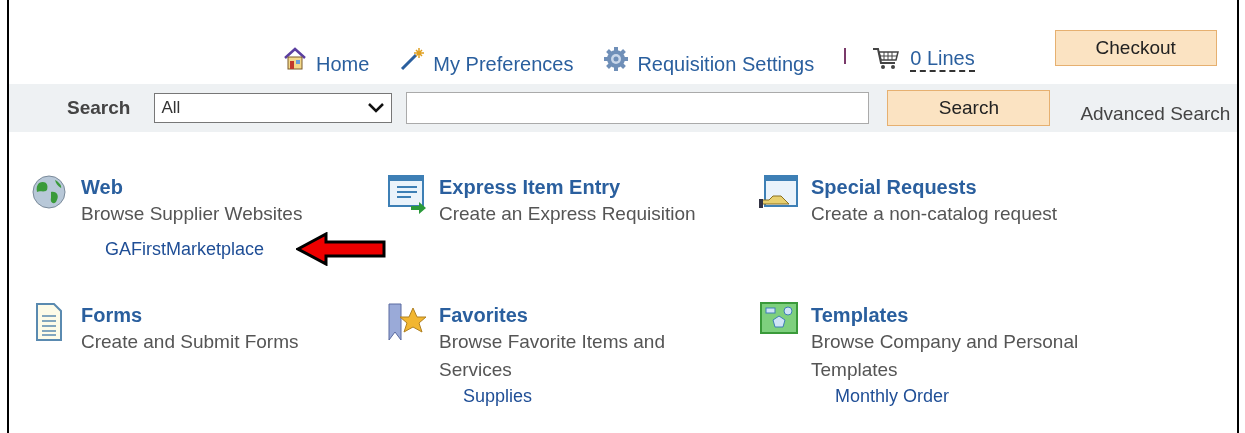 The height and width of the screenshot is (433, 1245). What do you see at coordinates (638, 108) in the screenshot?
I see `search-field` at bounding box center [638, 108].